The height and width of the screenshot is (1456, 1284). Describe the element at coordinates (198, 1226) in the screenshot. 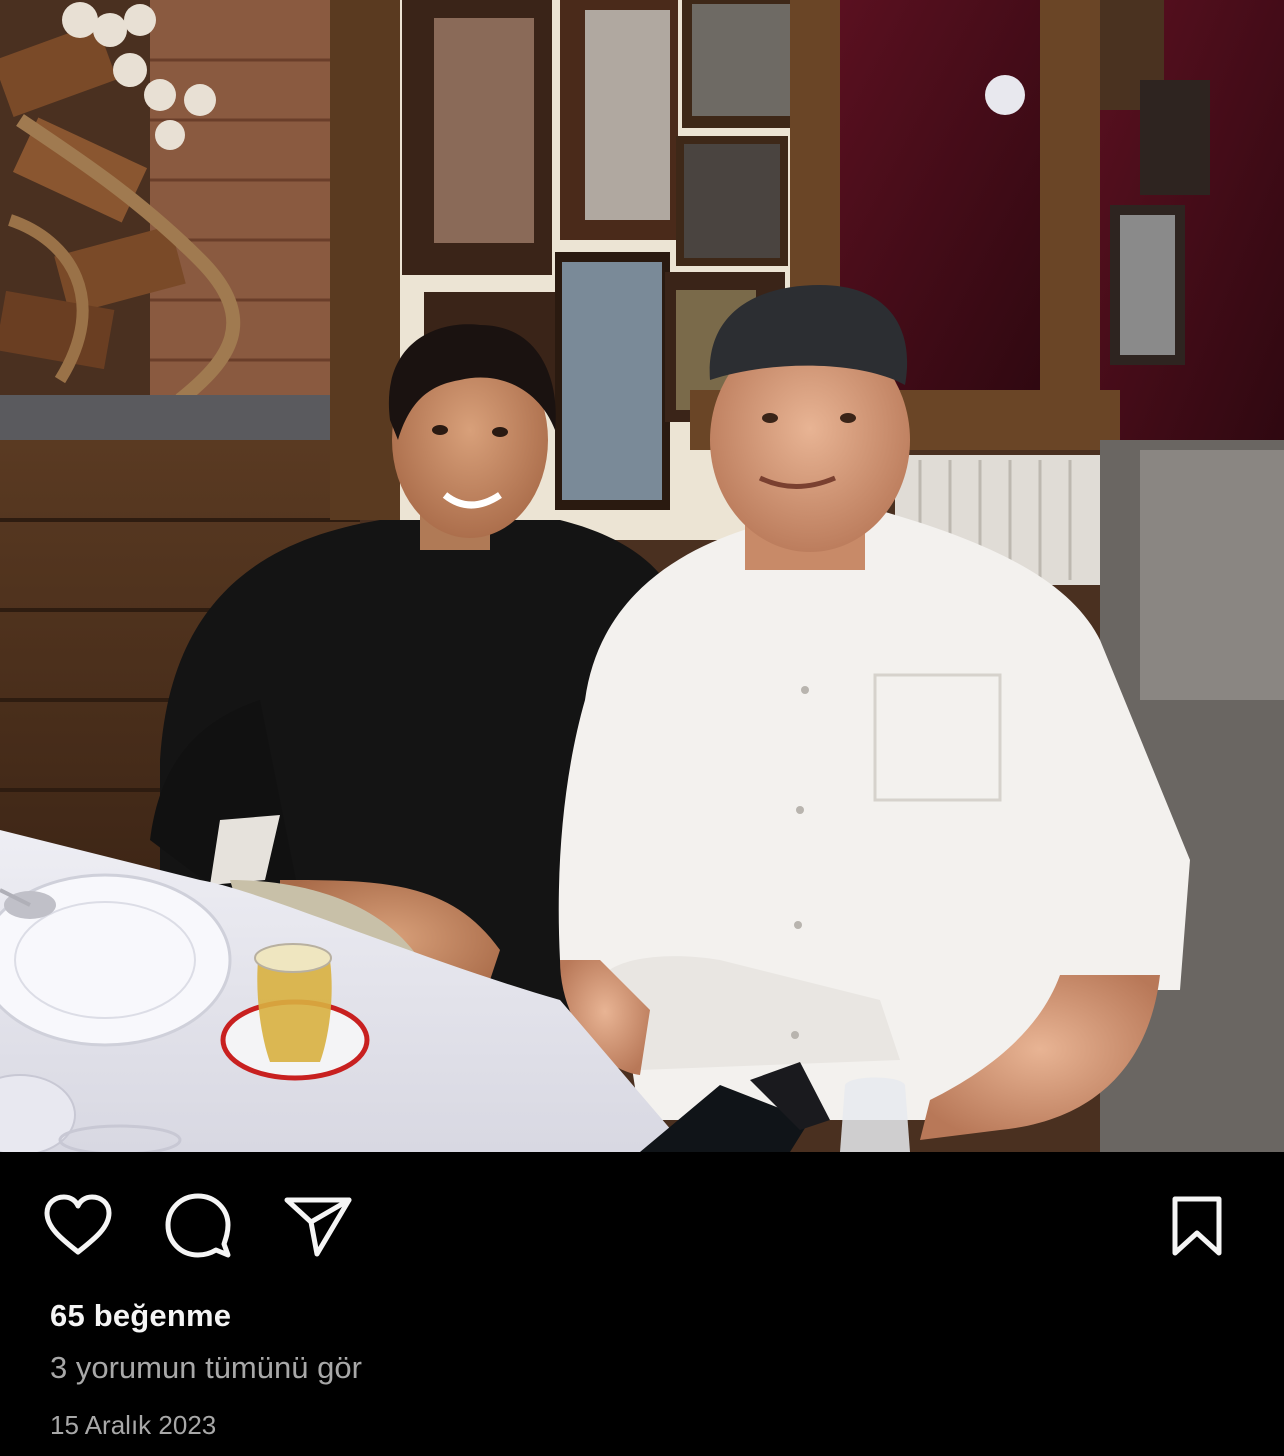

I see `comment-bubble-icon` at that location.